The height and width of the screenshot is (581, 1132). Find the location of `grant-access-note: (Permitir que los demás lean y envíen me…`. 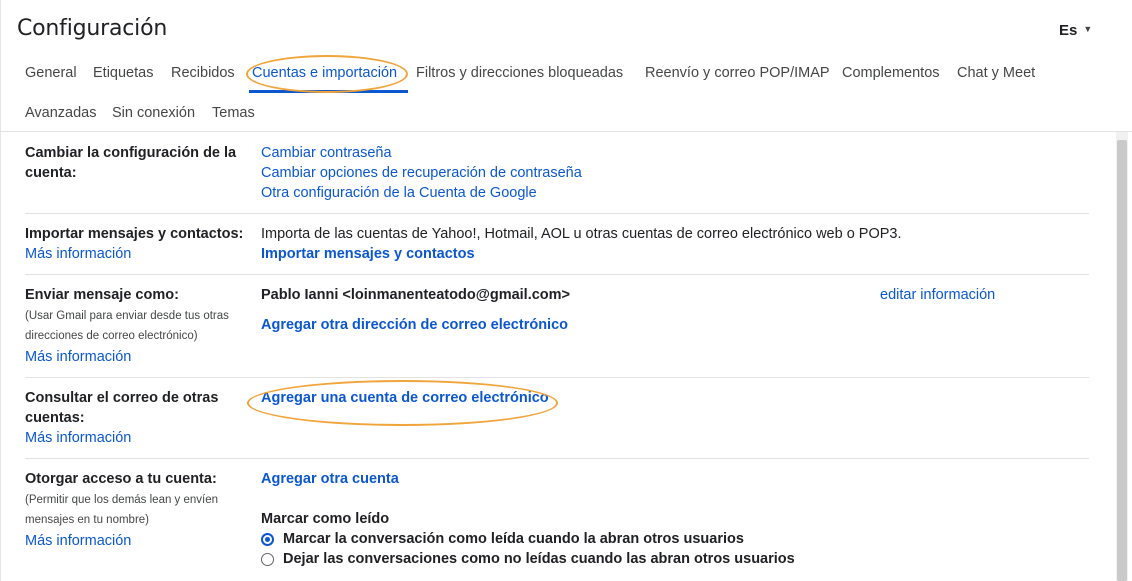

grant-access-note: (Permitir que los demás lean y envíen me… is located at coordinates (122, 510).